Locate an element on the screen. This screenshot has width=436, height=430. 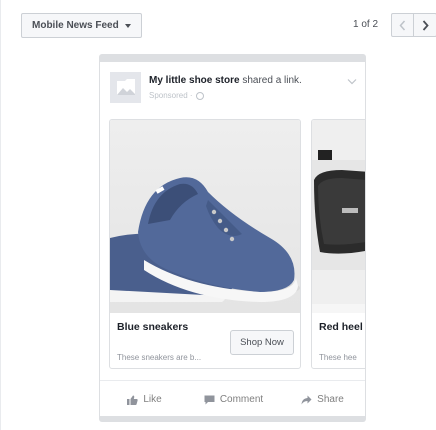
placement-dropdown: Mobile News Feed is located at coordinates (81, 25).